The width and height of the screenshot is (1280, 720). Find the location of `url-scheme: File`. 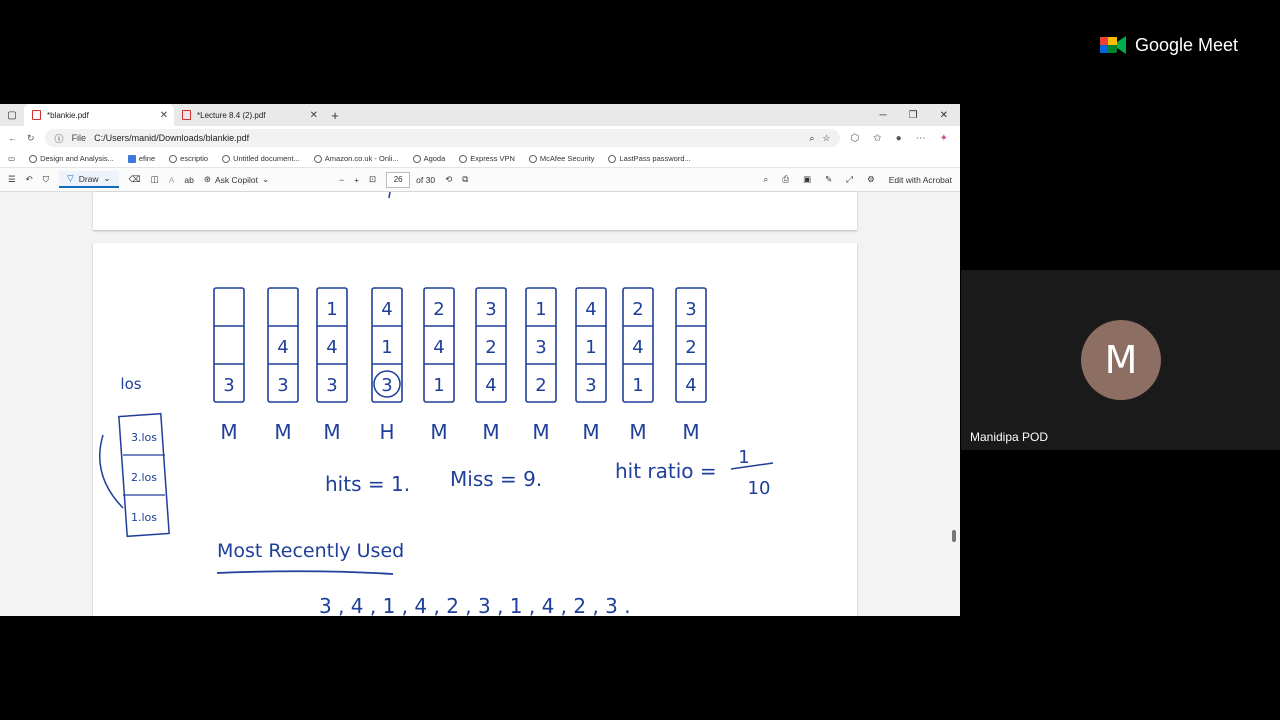

url-scheme: File is located at coordinates (79, 138).